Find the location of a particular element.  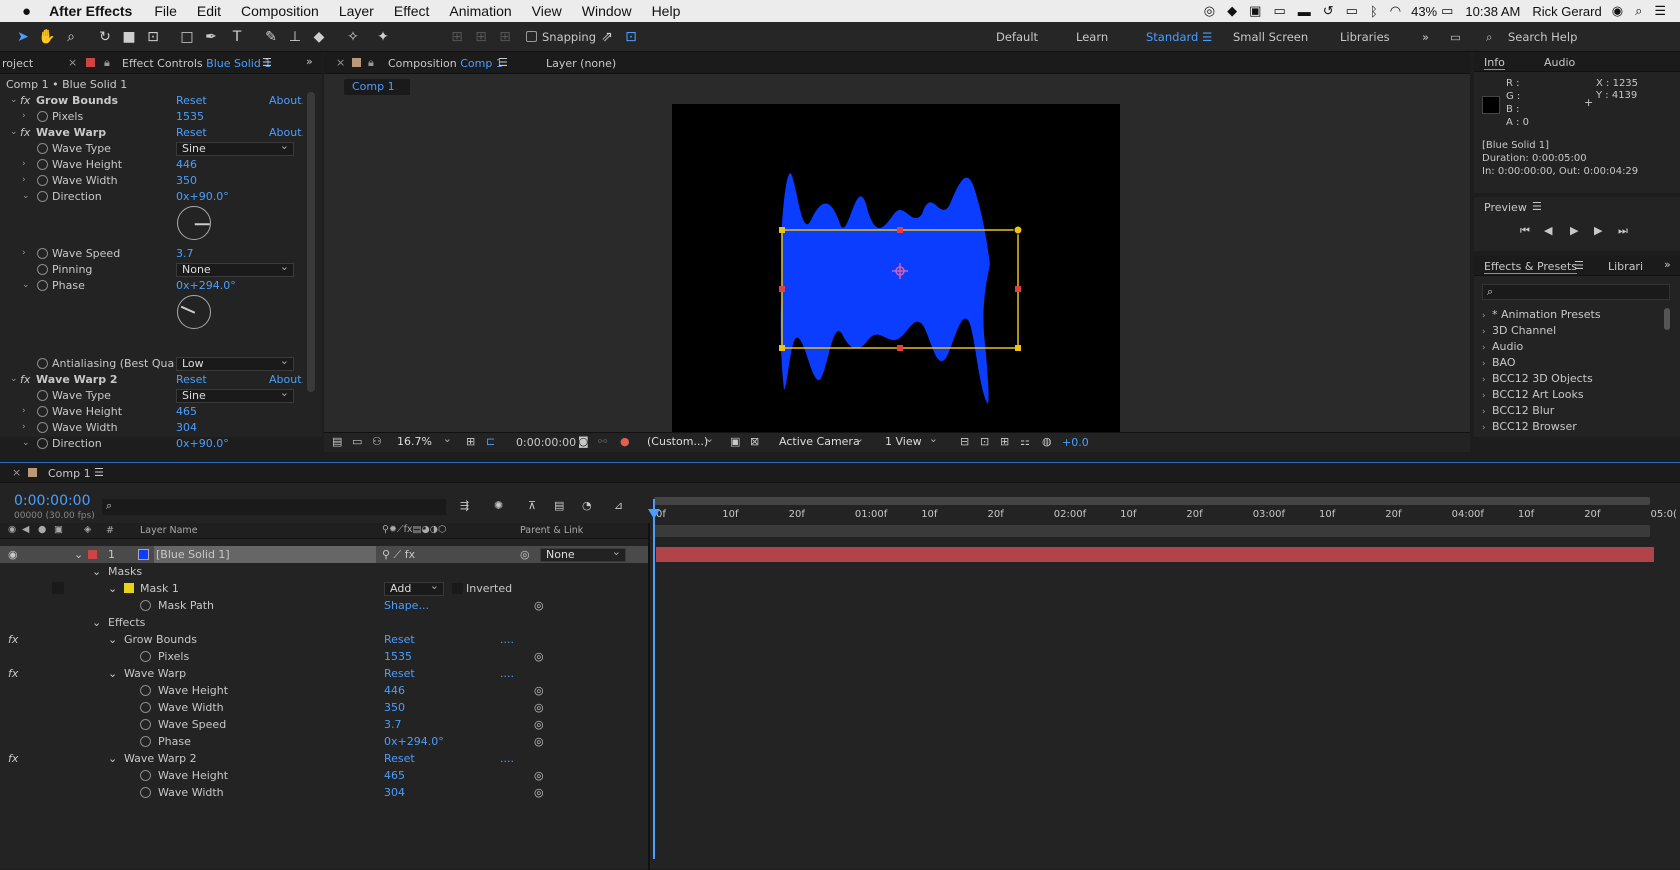

current-time: 0:00:00:00 is located at coordinates (52, 501).